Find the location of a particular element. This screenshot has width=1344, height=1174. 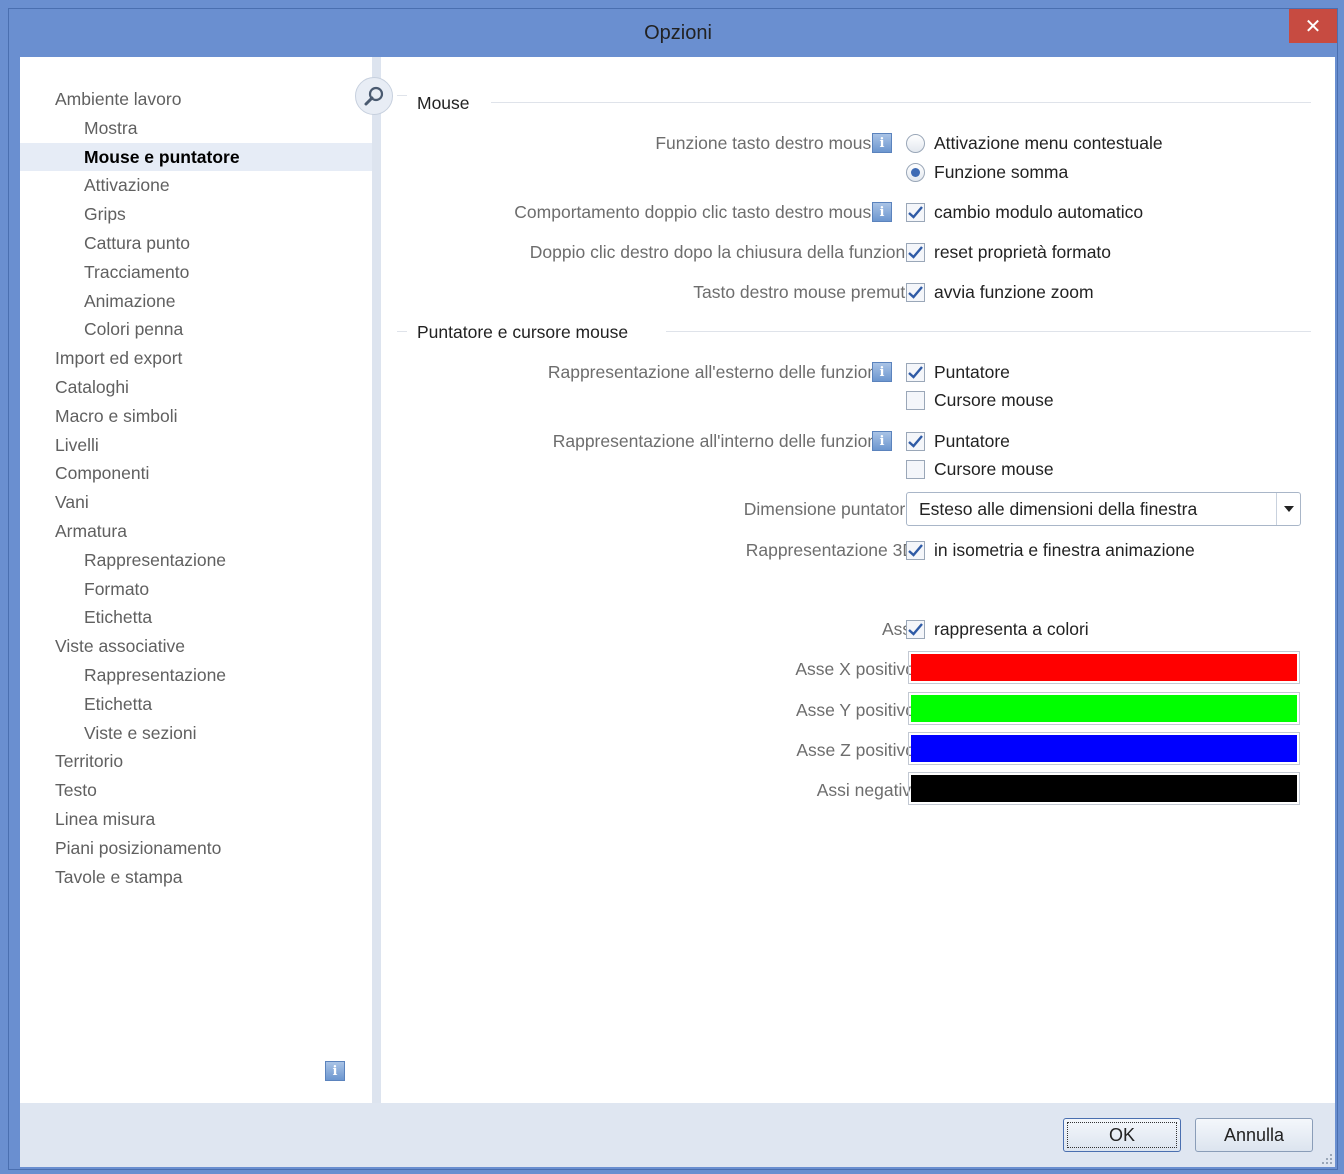

nav-item: Viste associative is located at coordinates (196, 646).